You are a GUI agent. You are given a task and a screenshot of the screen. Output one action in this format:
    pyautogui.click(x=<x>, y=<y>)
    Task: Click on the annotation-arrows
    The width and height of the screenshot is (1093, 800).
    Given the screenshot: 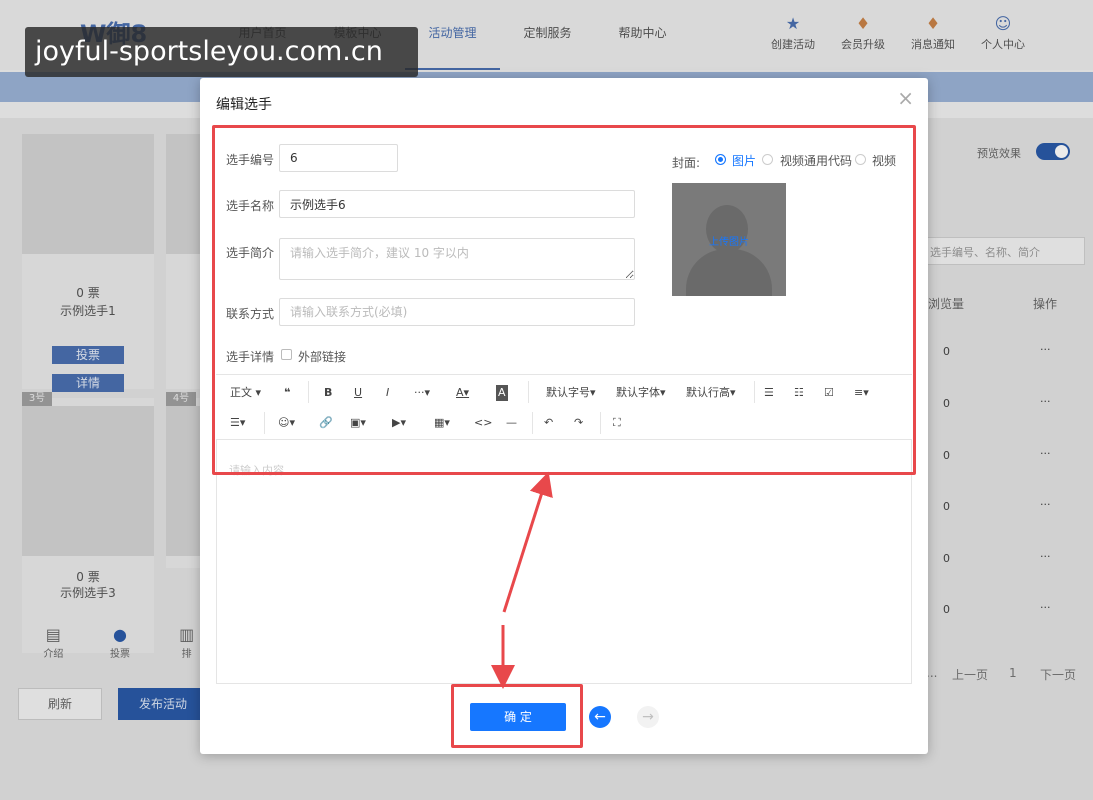 What is the action you would take?
    pyautogui.click(x=522, y=580)
    